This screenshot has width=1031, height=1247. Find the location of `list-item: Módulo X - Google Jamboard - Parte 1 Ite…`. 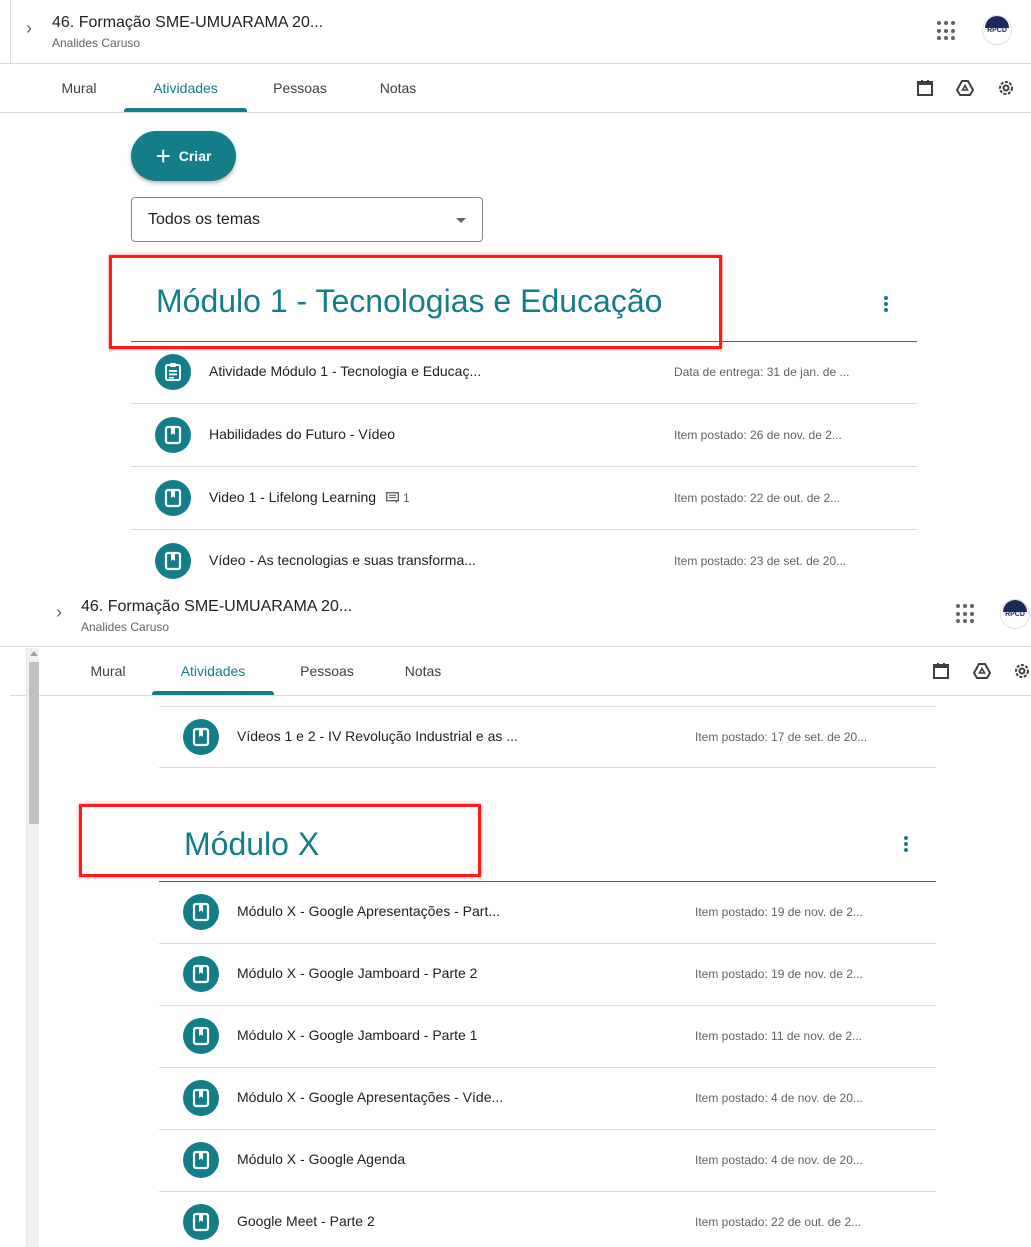

list-item: Módulo X - Google Jamboard - Parte 1 Ite… is located at coordinates (547, 1037).